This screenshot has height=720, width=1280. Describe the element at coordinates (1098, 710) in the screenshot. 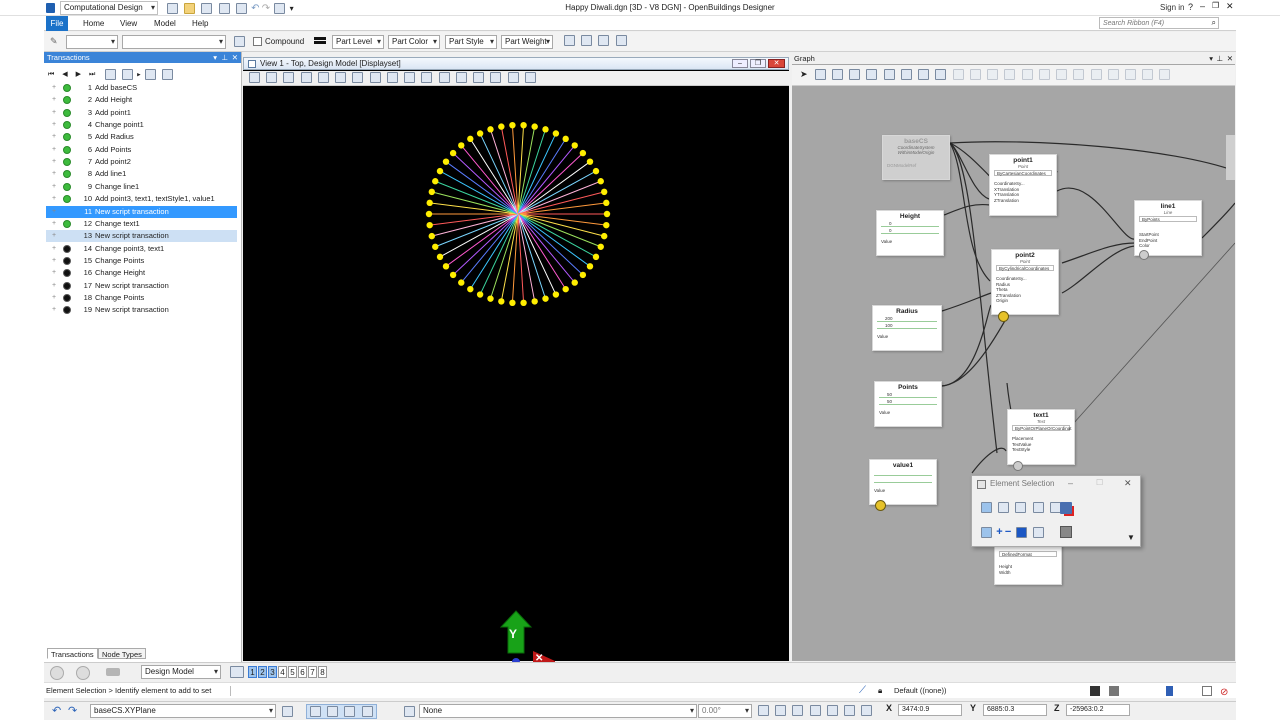

I see `z-coordinate-input: -25963:0.2` at that location.